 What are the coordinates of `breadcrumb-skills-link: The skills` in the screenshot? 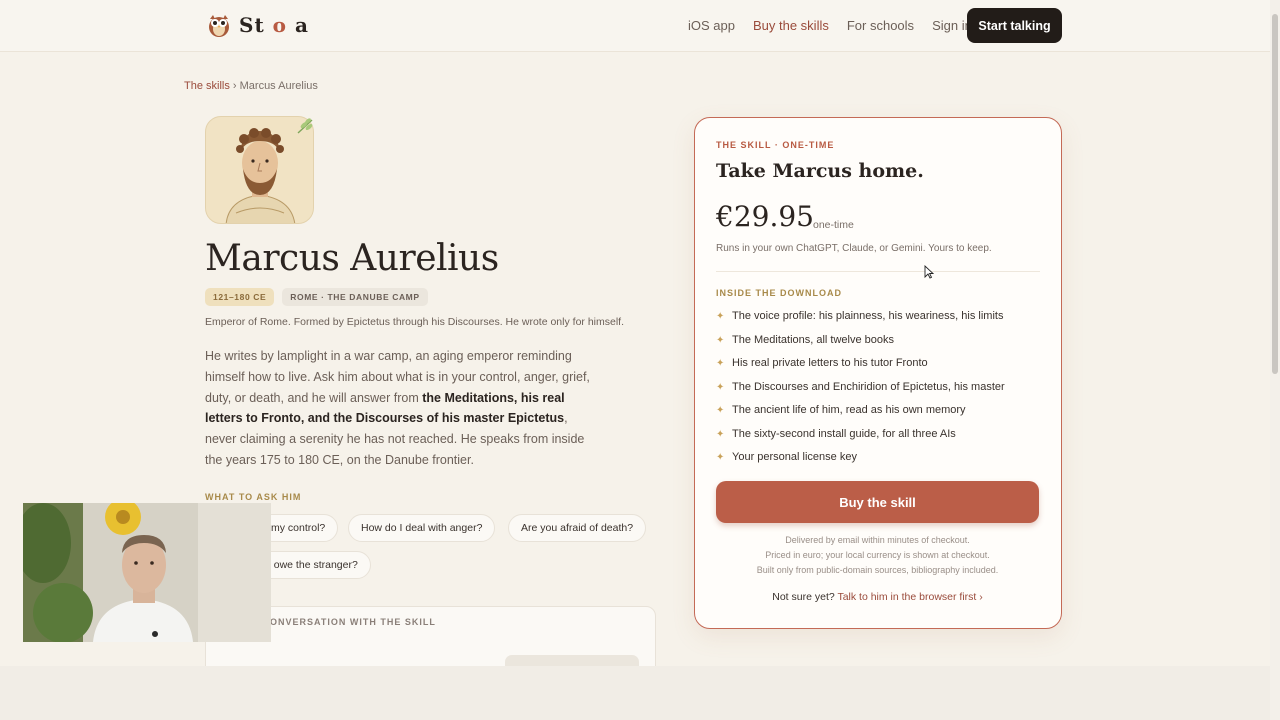 It's located at (207, 86).